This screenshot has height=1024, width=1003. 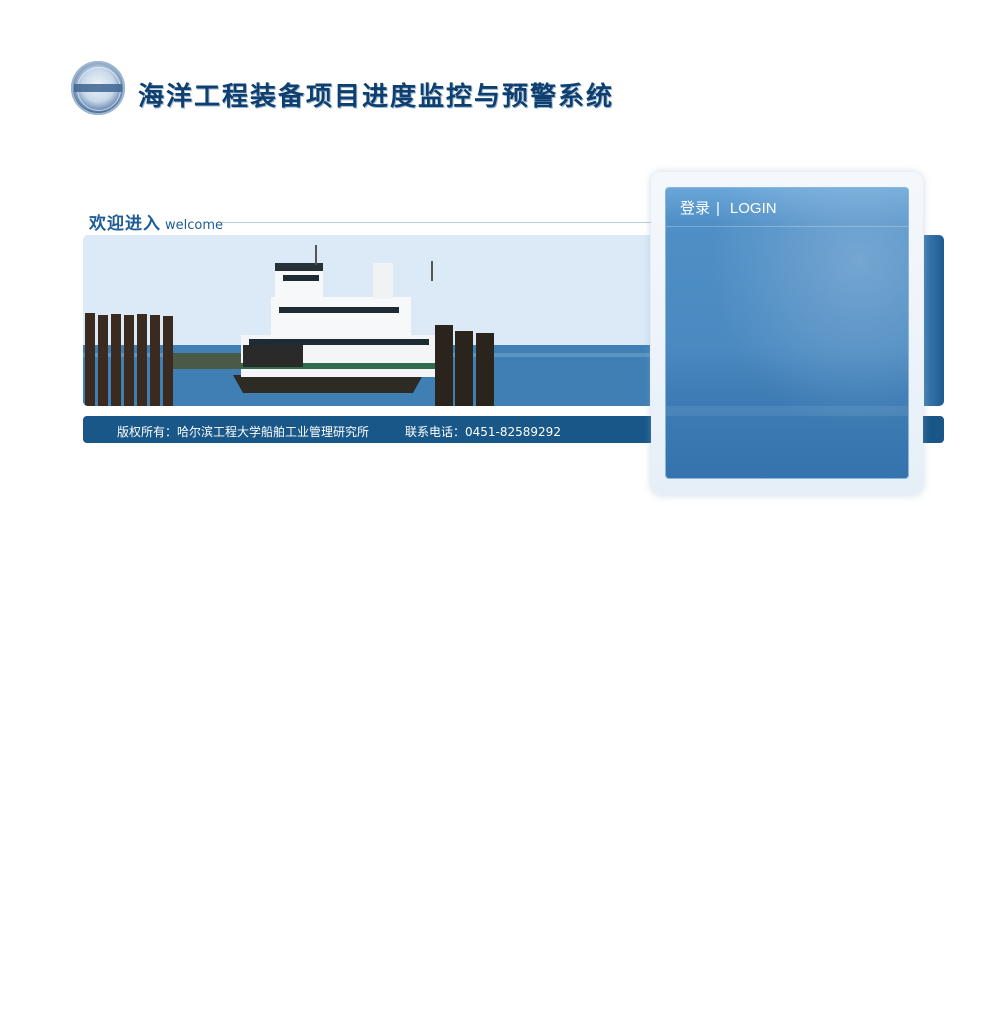 What do you see at coordinates (125, 224) in the screenshot?
I see `welcome-cn: 欢迎进入` at bounding box center [125, 224].